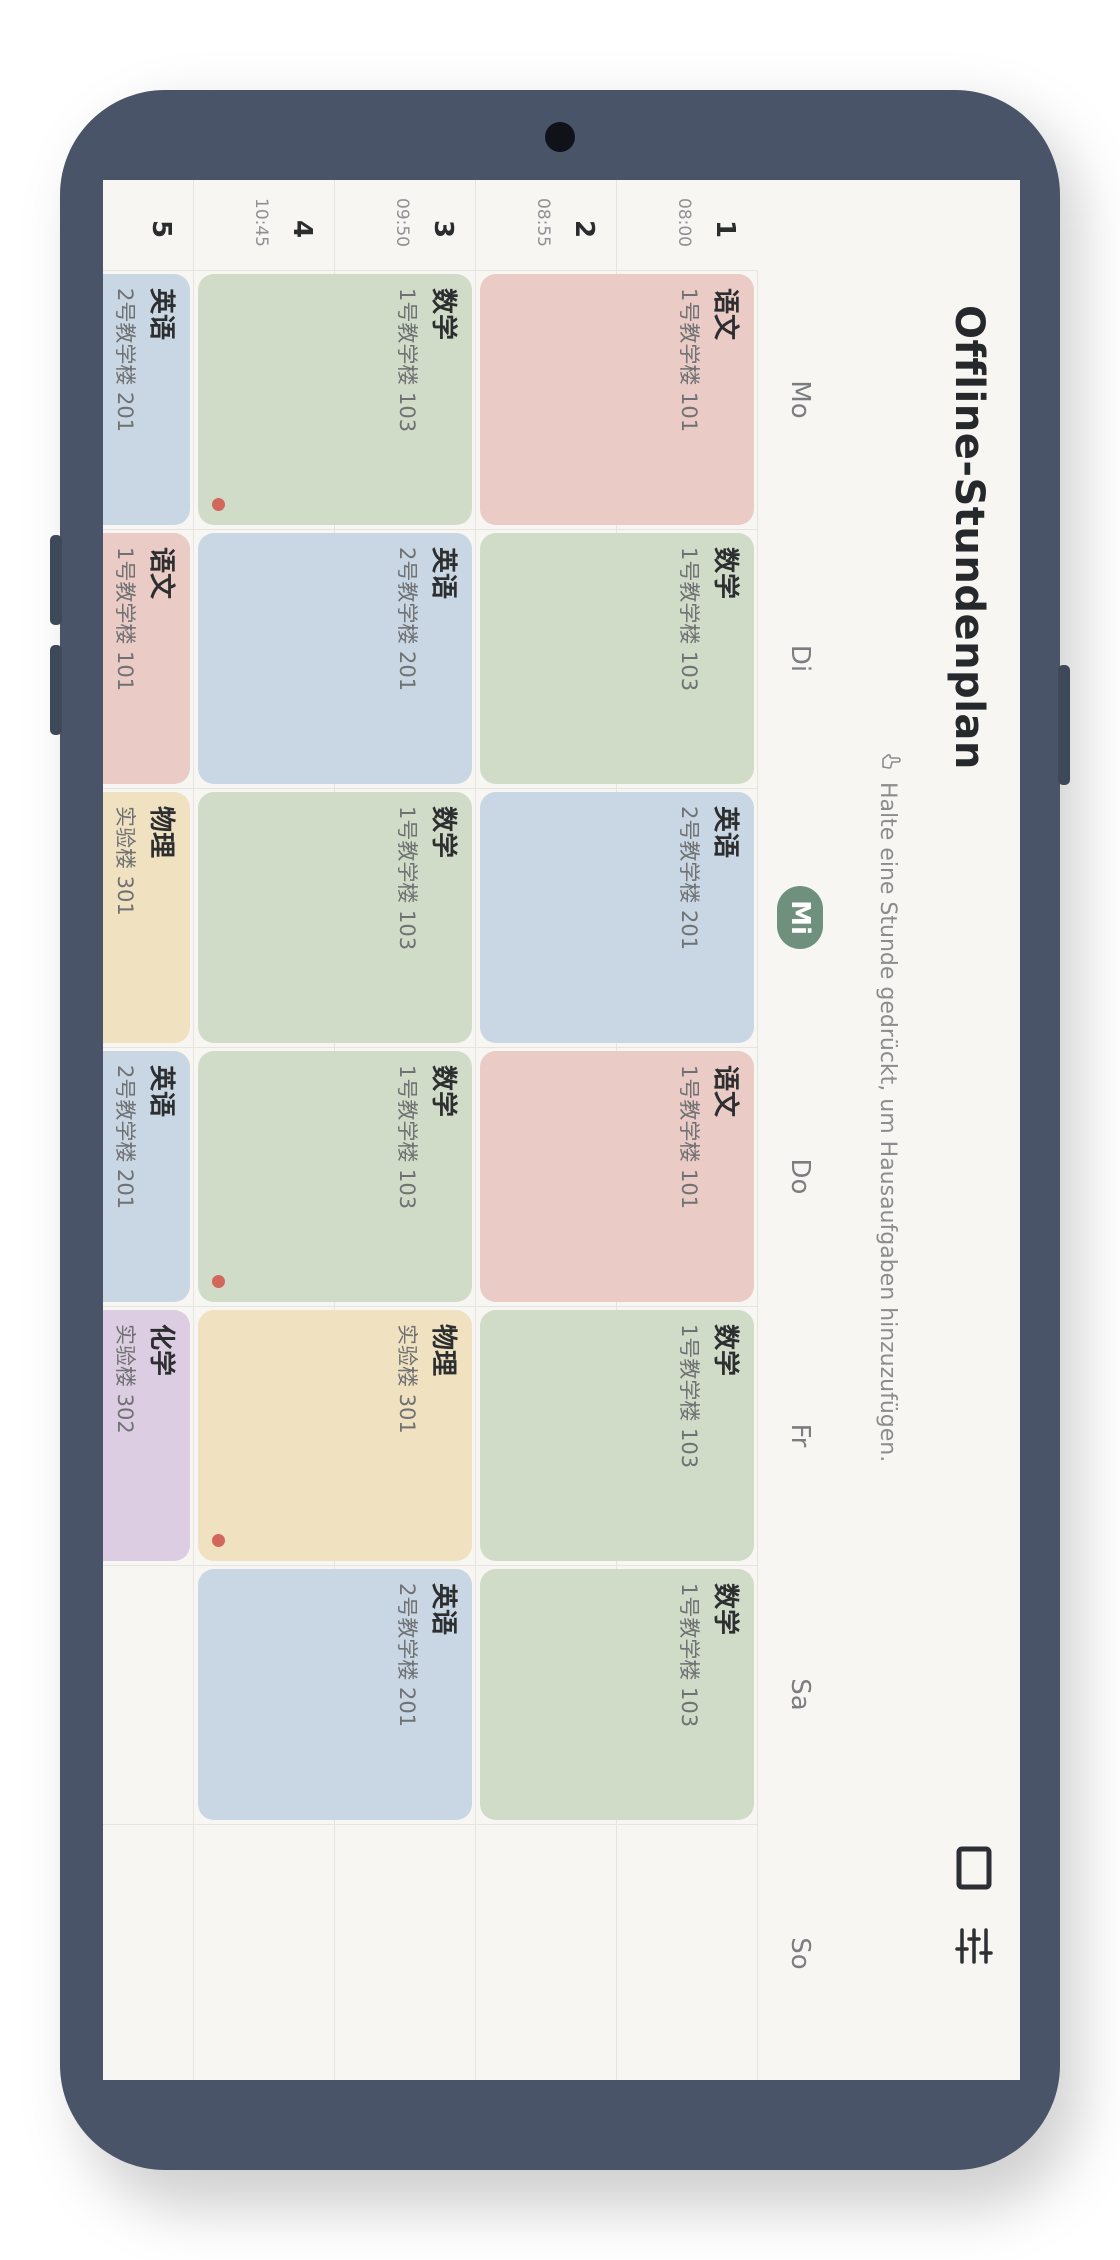 This screenshot has height=2260, width=1120. I want to click on volume-down-button, so click(56, 690).